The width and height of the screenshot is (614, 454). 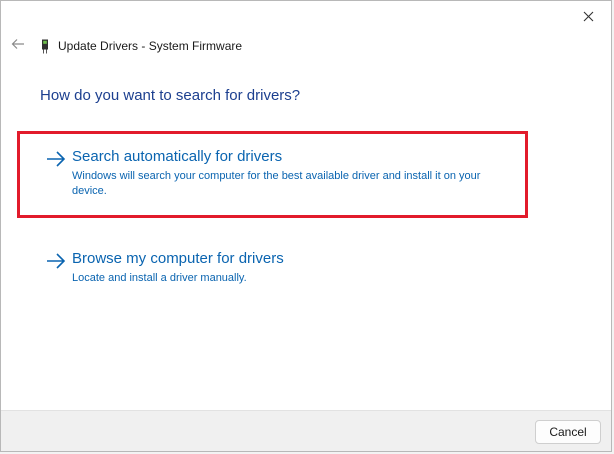 What do you see at coordinates (178, 258) in the screenshot?
I see `option-title: Browse my computer for drivers` at bounding box center [178, 258].